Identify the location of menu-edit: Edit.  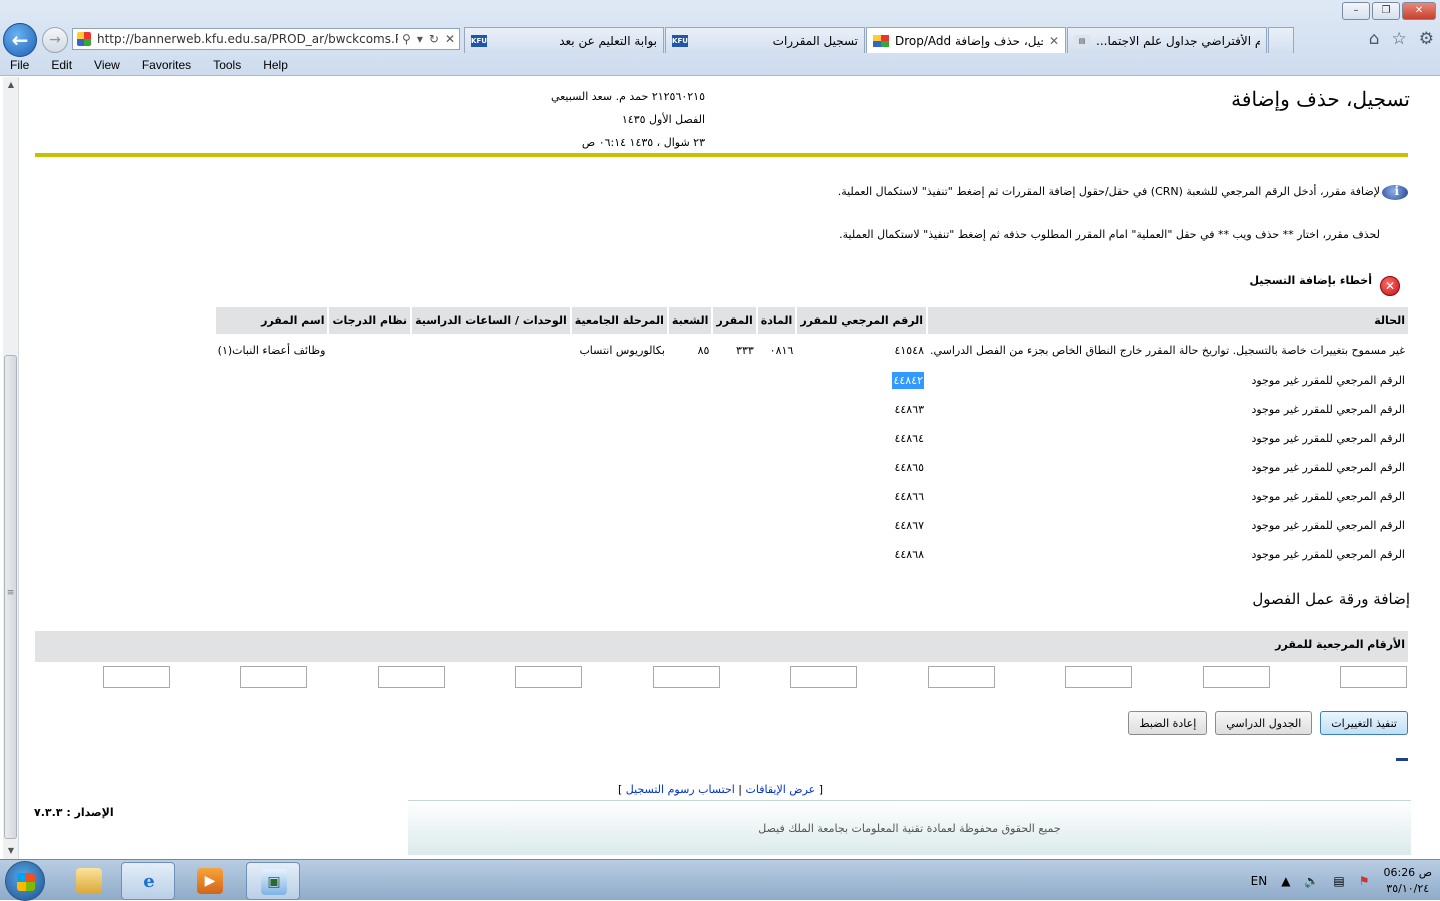
(61, 65).